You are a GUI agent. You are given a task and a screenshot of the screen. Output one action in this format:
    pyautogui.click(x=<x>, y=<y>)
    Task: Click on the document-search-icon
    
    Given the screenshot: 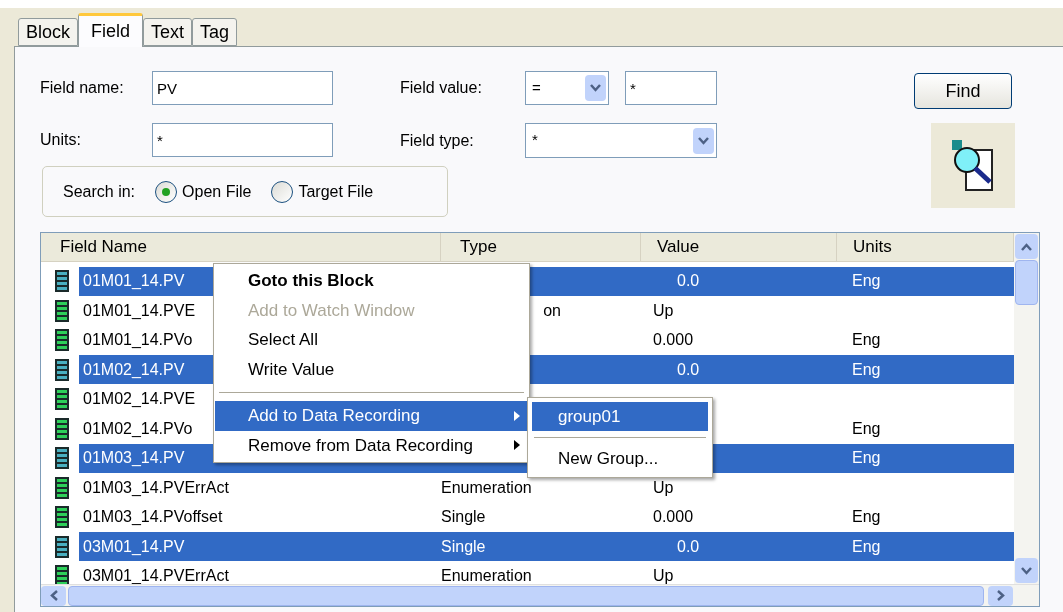 What is the action you would take?
    pyautogui.click(x=973, y=165)
    